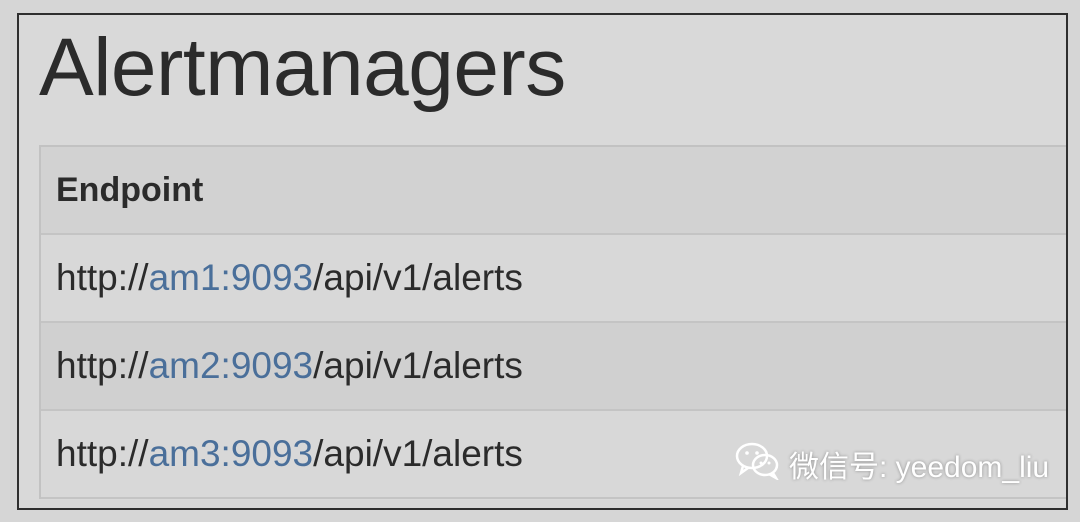 Image resolution: width=1080 pixels, height=522 pixels. What do you see at coordinates (231, 278) in the screenshot?
I see `endpoint-host-link: am1:9093` at bounding box center [231, 278].